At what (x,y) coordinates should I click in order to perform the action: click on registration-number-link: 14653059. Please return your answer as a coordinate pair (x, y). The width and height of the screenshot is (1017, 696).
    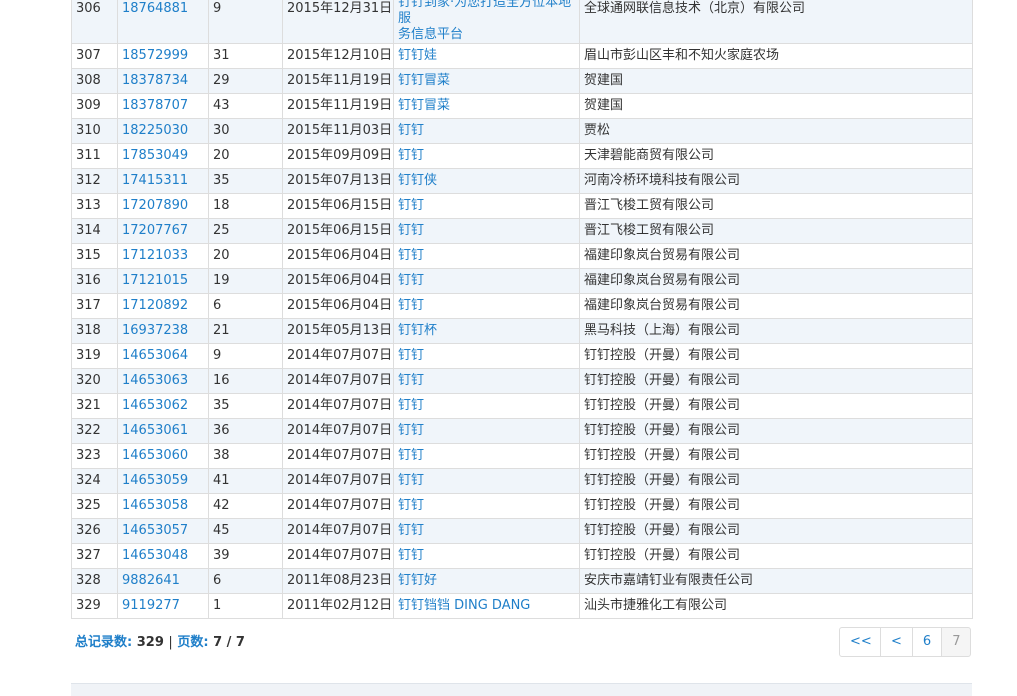
    Looking at the image, I should click on (155, 480).